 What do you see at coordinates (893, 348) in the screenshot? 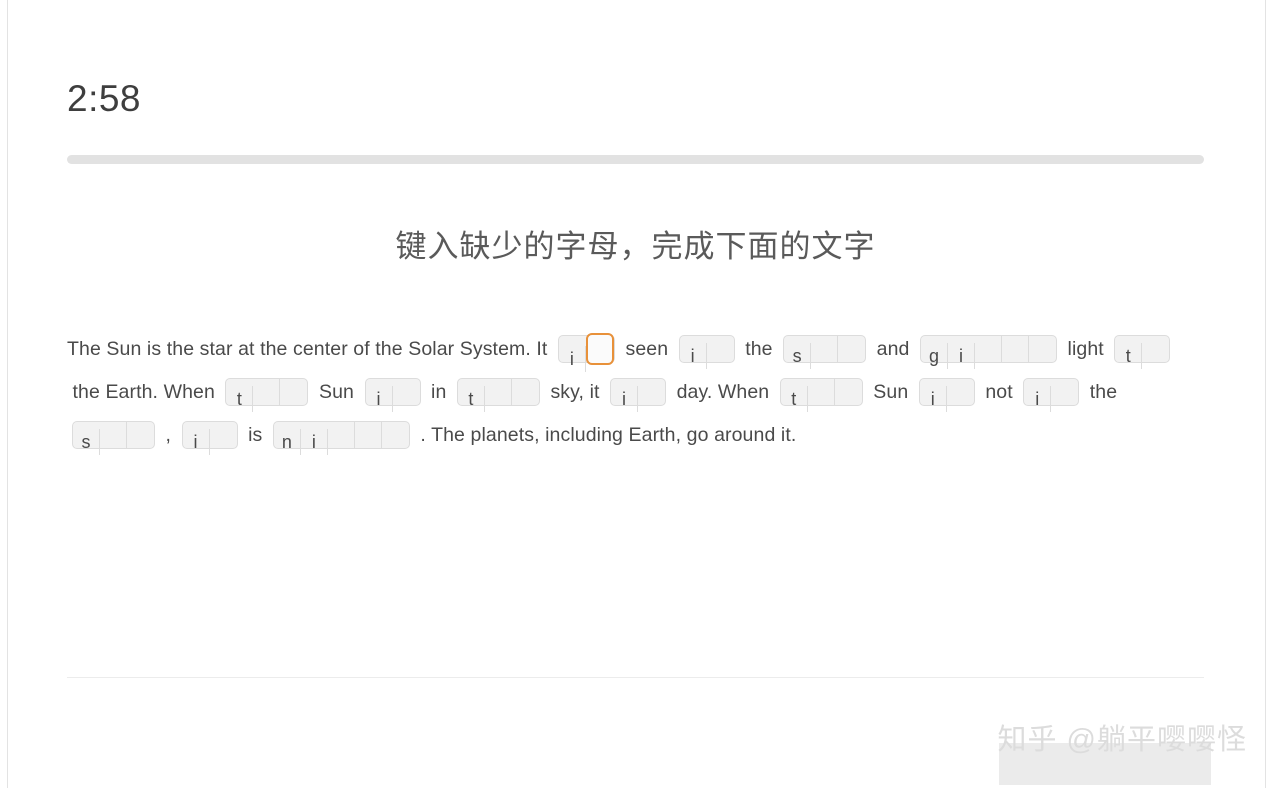
I see `exercise-text: and` at bounding box center [893, 348].